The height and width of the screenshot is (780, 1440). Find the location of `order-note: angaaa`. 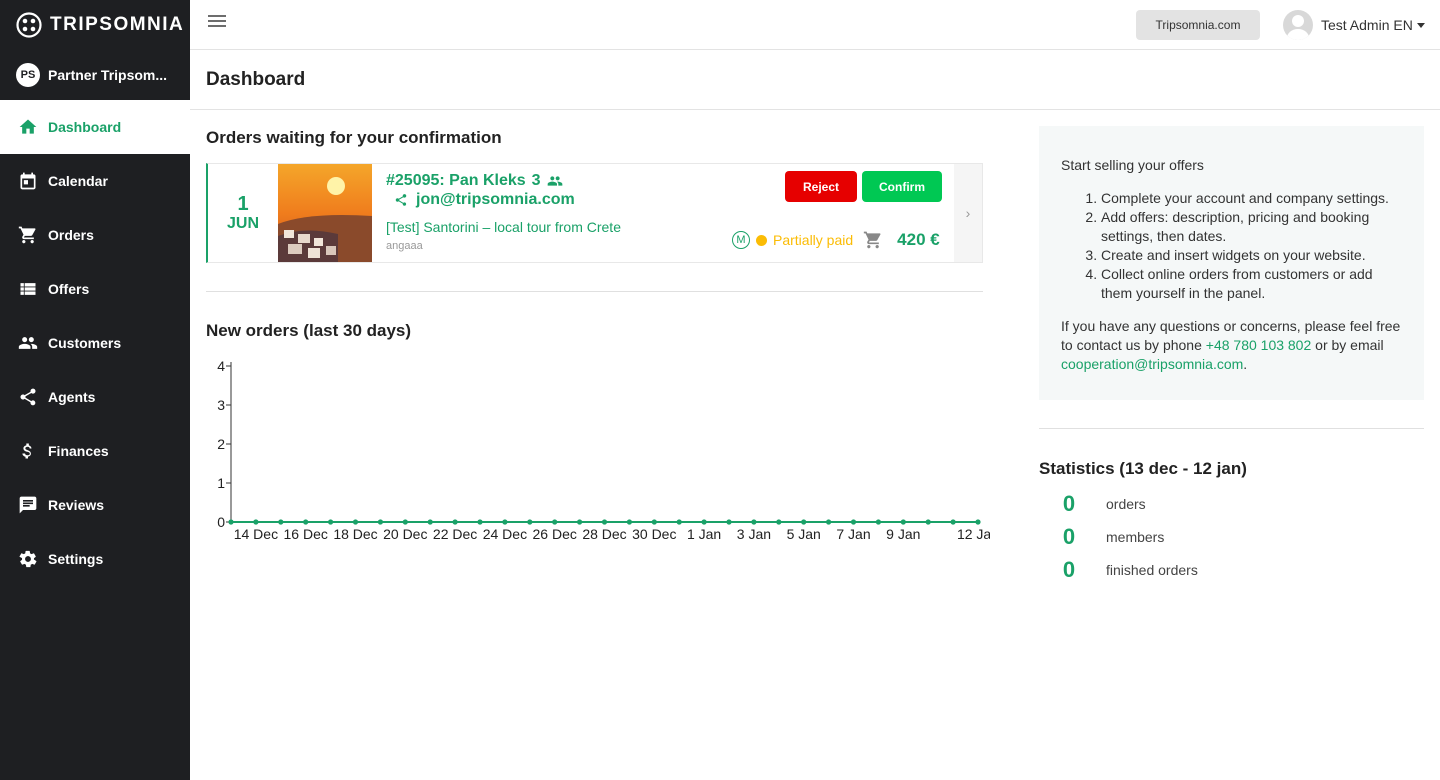

order-note: angaaa is located at coordinates (404, 246).